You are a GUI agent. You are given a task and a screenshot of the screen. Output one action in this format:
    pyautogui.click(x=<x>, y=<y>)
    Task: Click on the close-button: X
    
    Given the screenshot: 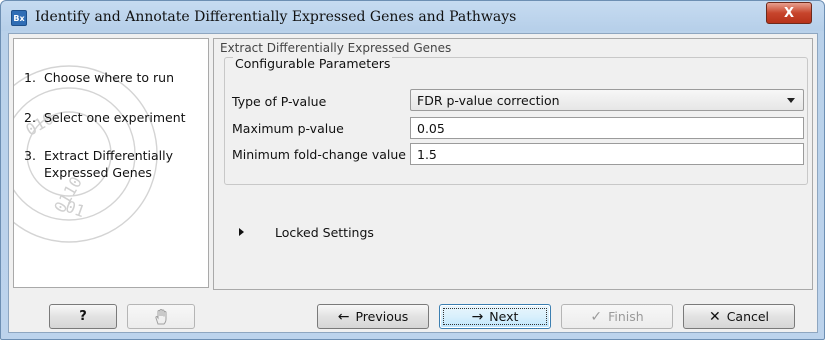 What is the action you would take?
    pyautogui.click(x=789, y=13)
    